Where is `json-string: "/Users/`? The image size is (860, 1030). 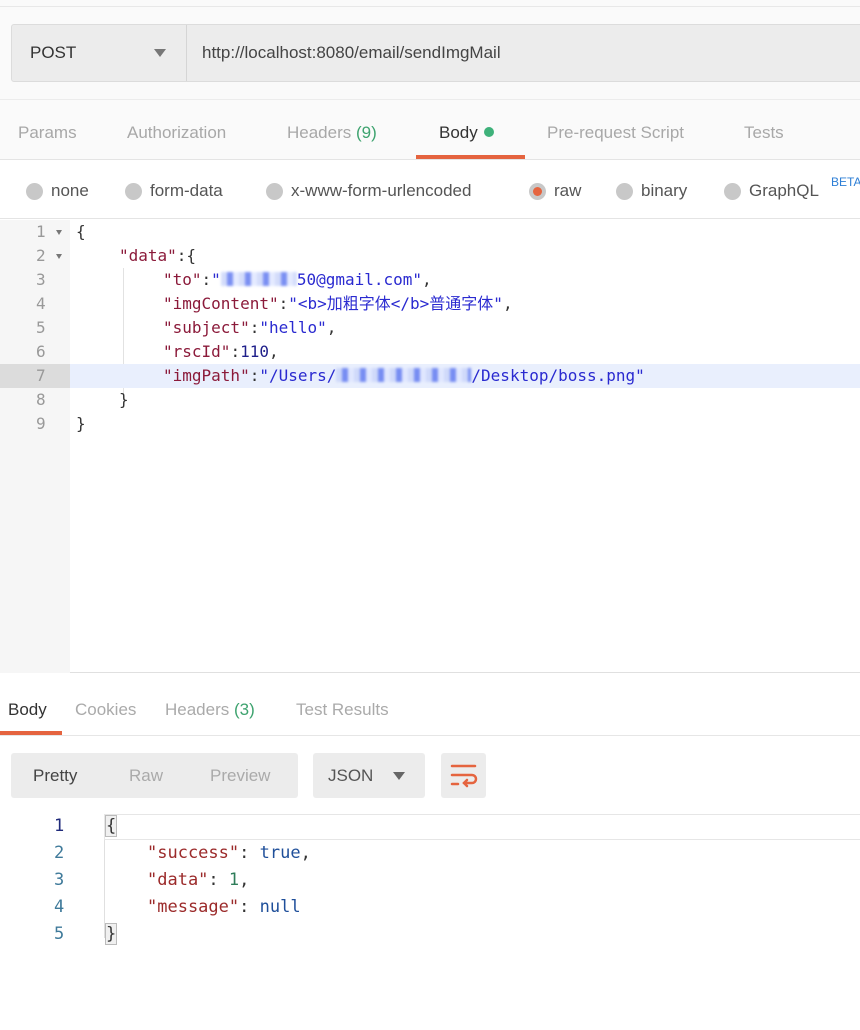 json-string: "/Users/ is located at coordinates (298, 375).